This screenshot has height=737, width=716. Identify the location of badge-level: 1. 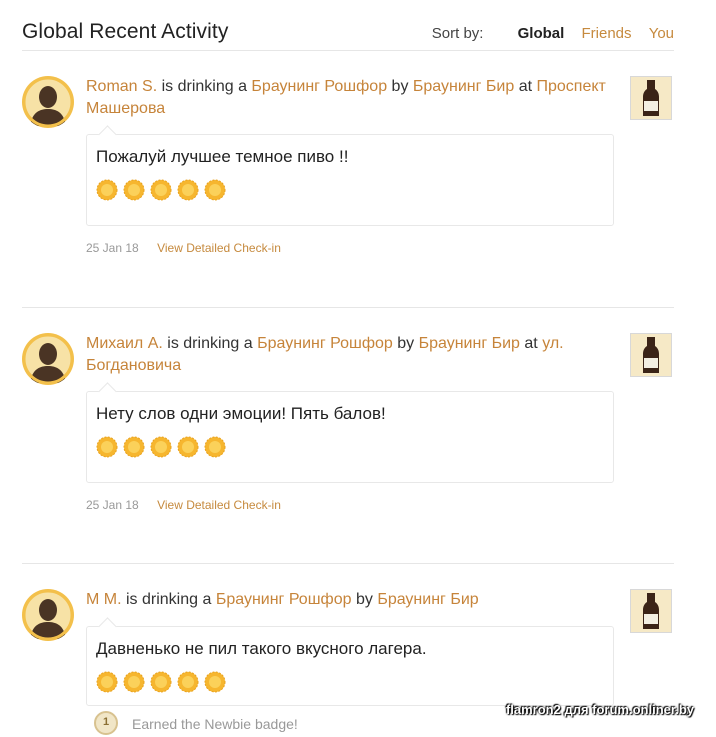
(106, 722).